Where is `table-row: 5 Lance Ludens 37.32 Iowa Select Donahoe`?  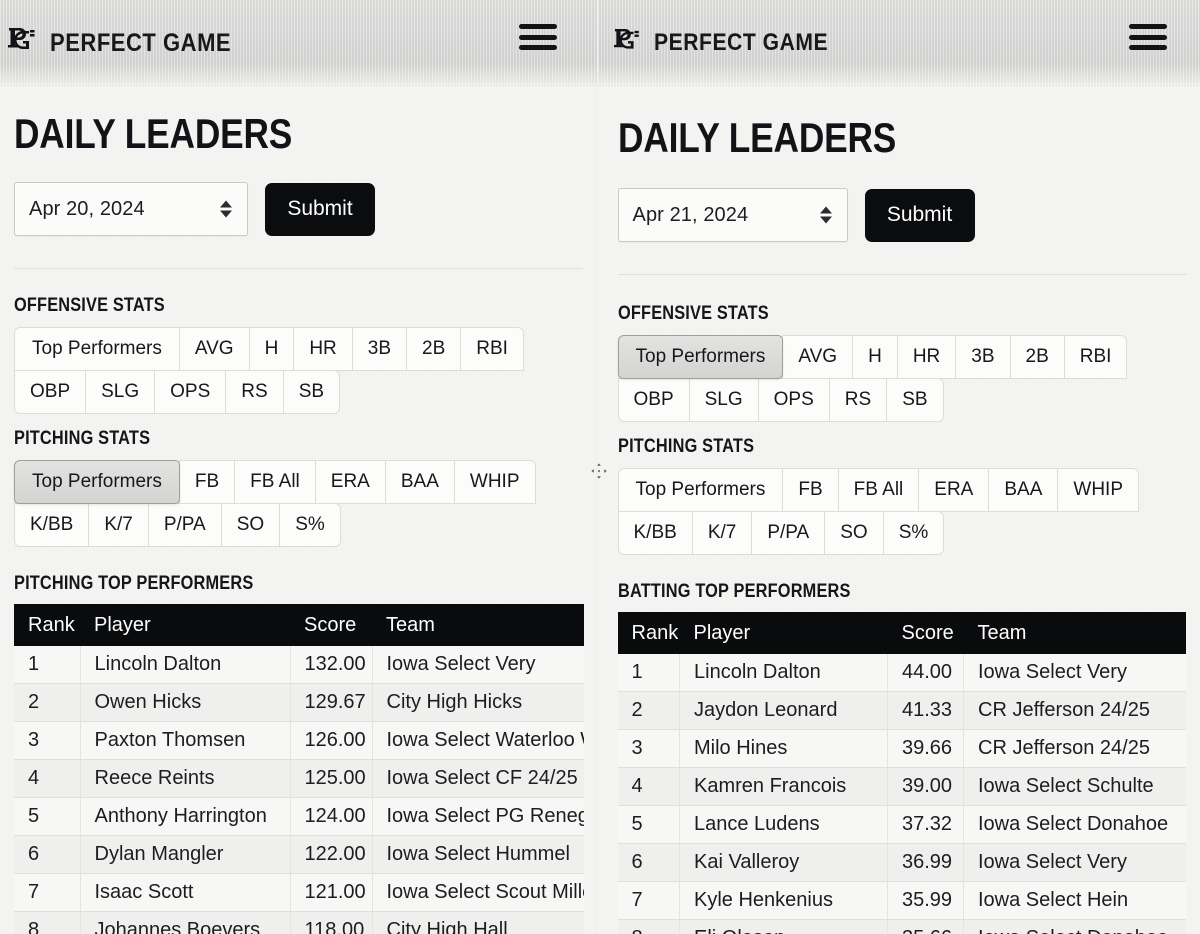 table-row: 5 Lance Ludens 37.32 Iowa Select Donahoe is located at coordinates (901, 824).